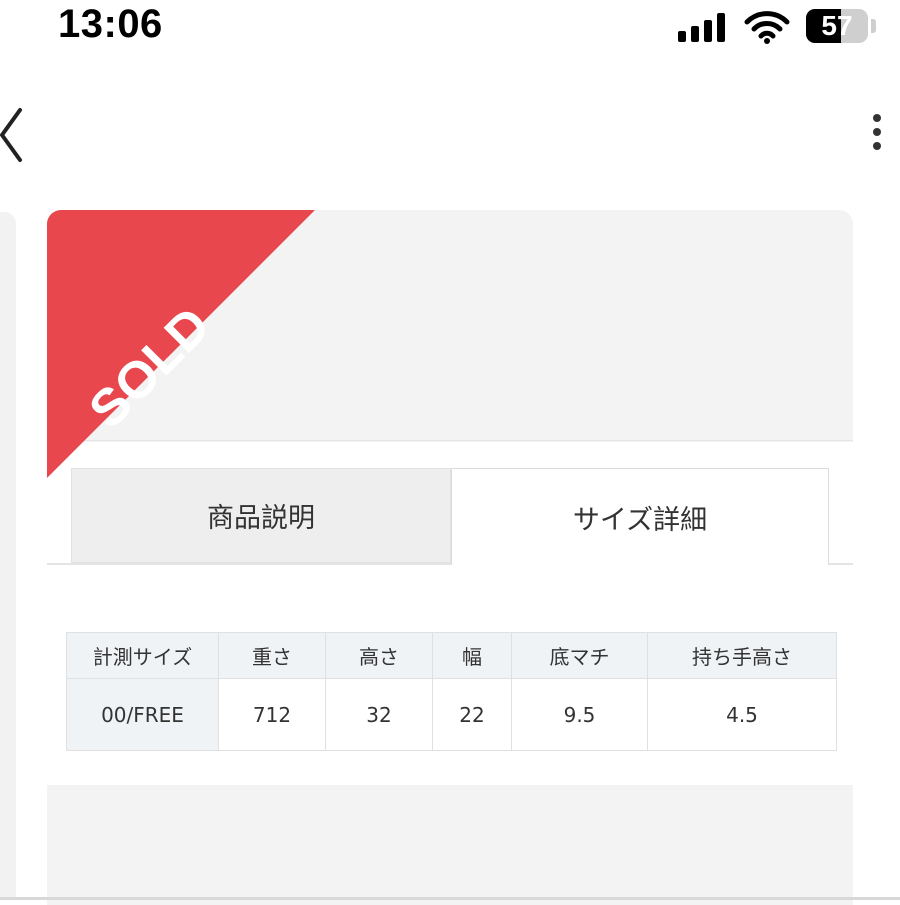 The height and width of the screenshot is (905, 900). Describe the element at coordinates (579, 714) in the screenshot. I see `table-cell: 9.5` at that location.